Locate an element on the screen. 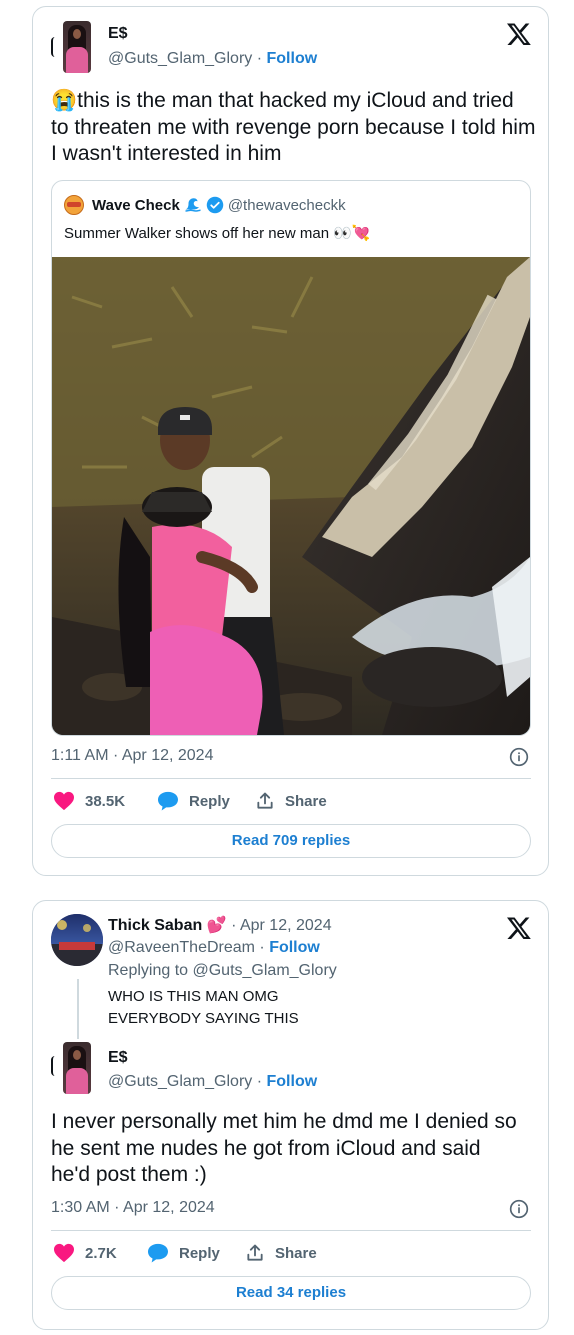 This screenshot has height=1335, width=574. quote-avatar is located at coordinates (74, 205).